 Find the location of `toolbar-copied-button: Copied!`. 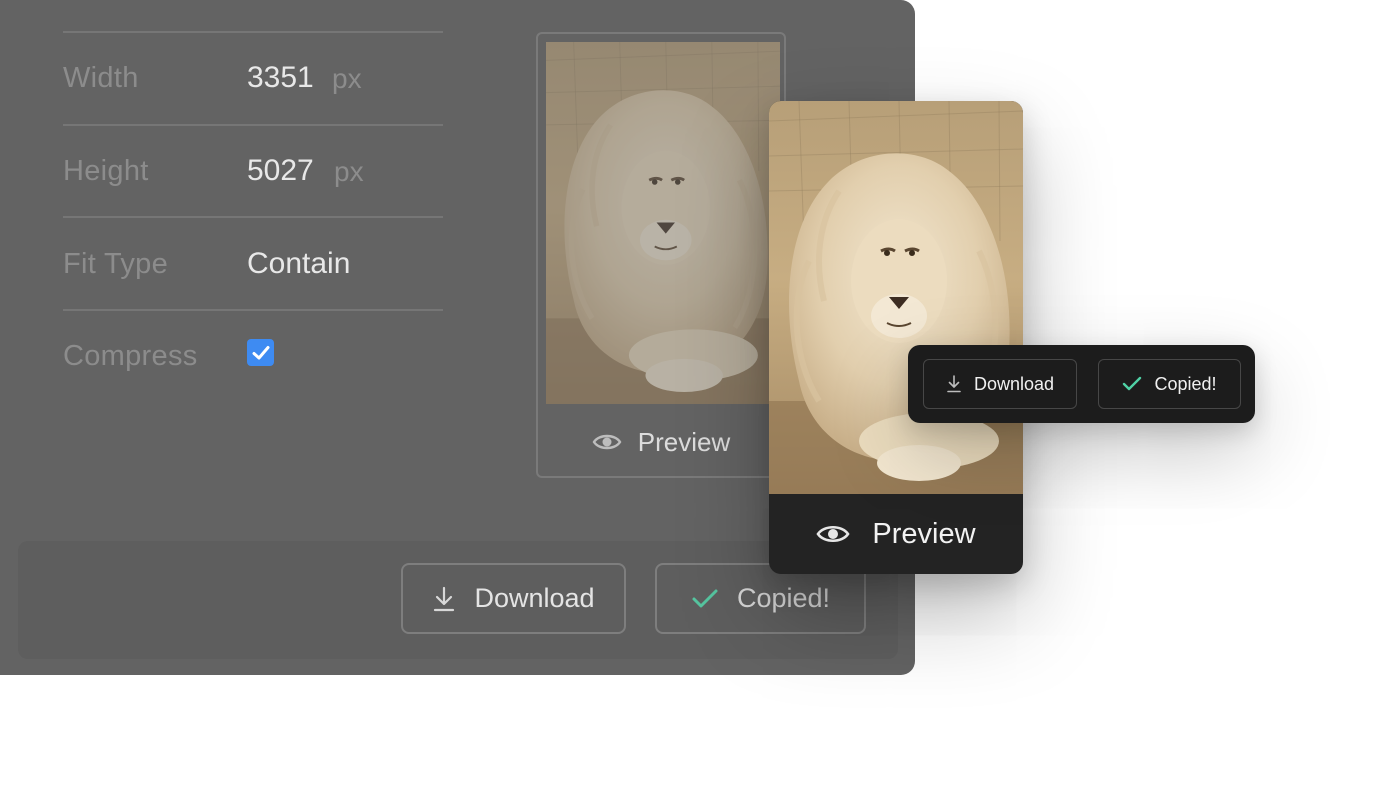

toolbar-copied-button: Copied! is located at coordinates (1169, 384).